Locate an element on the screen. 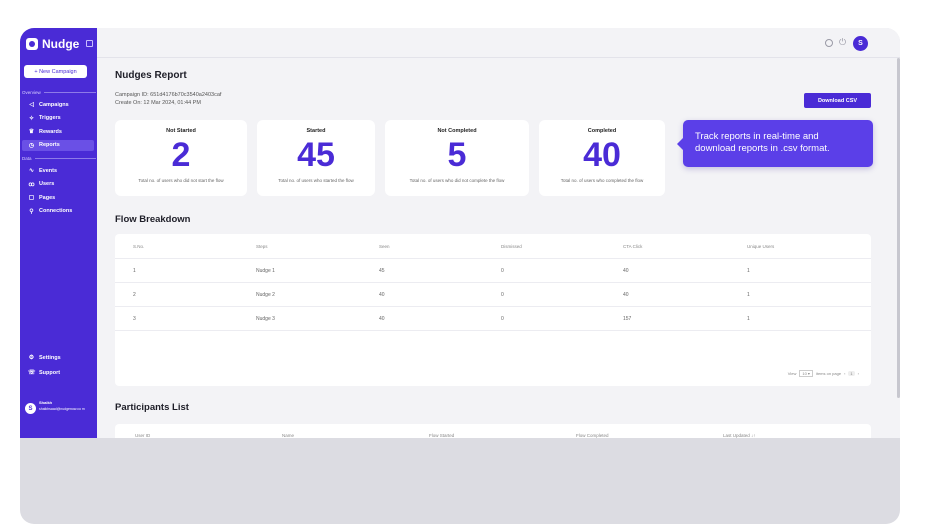 This screenshot has height=529, width=939. data-section-label: Data is located at coordinates (59, 158).